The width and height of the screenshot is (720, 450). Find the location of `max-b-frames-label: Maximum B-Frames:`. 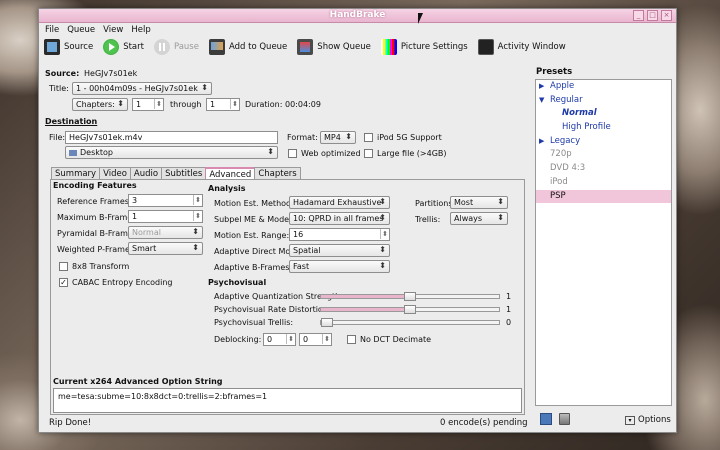

max-b-frames-label: Maximum B-Frames: is located at coordinates (98, 217).